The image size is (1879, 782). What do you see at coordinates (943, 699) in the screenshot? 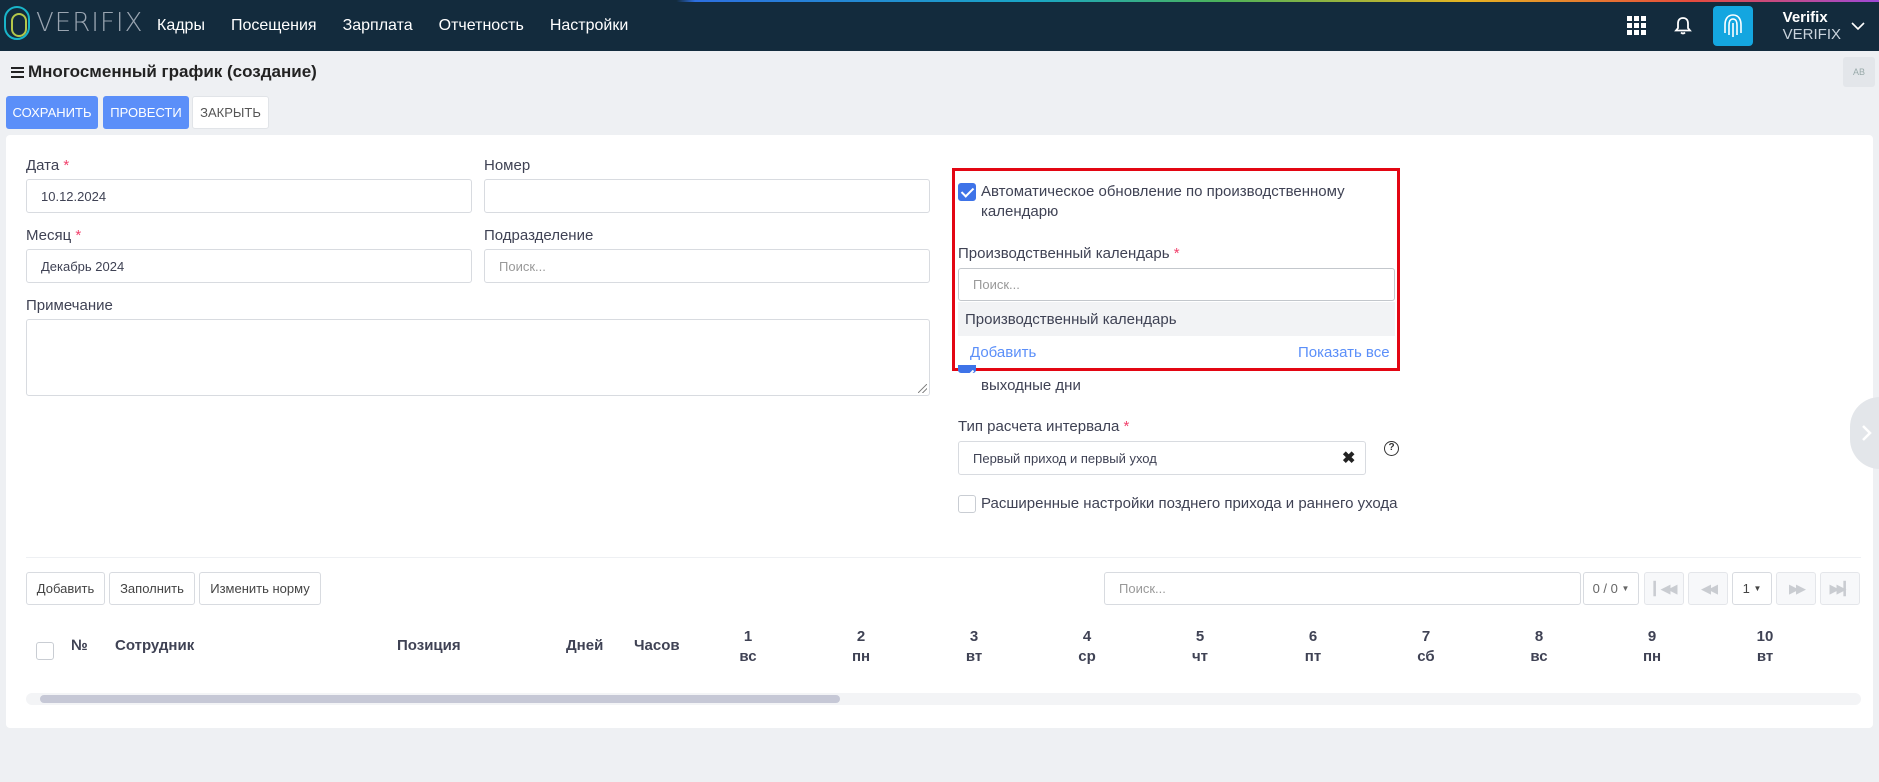
I see `horizontal-scrollbar` at bounding box center [943, 699].